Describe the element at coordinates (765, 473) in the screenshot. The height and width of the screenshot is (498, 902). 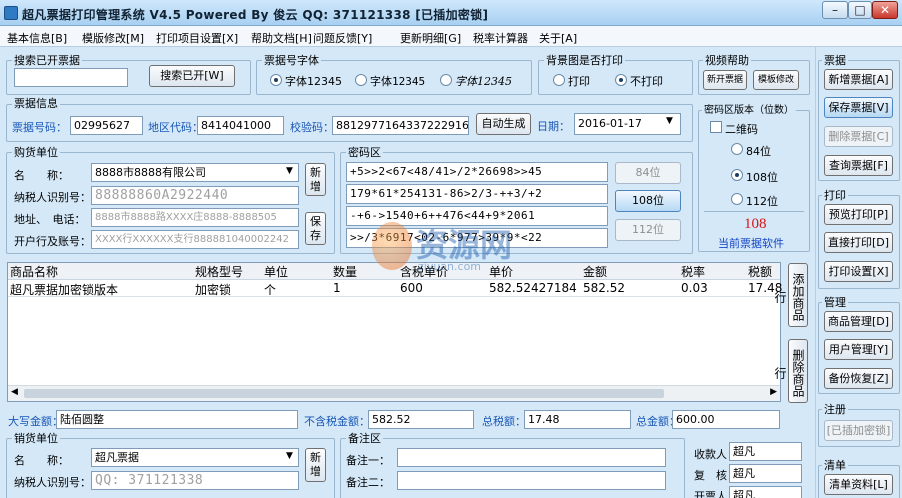
I see `reviewer-field: 超凡` at that location.